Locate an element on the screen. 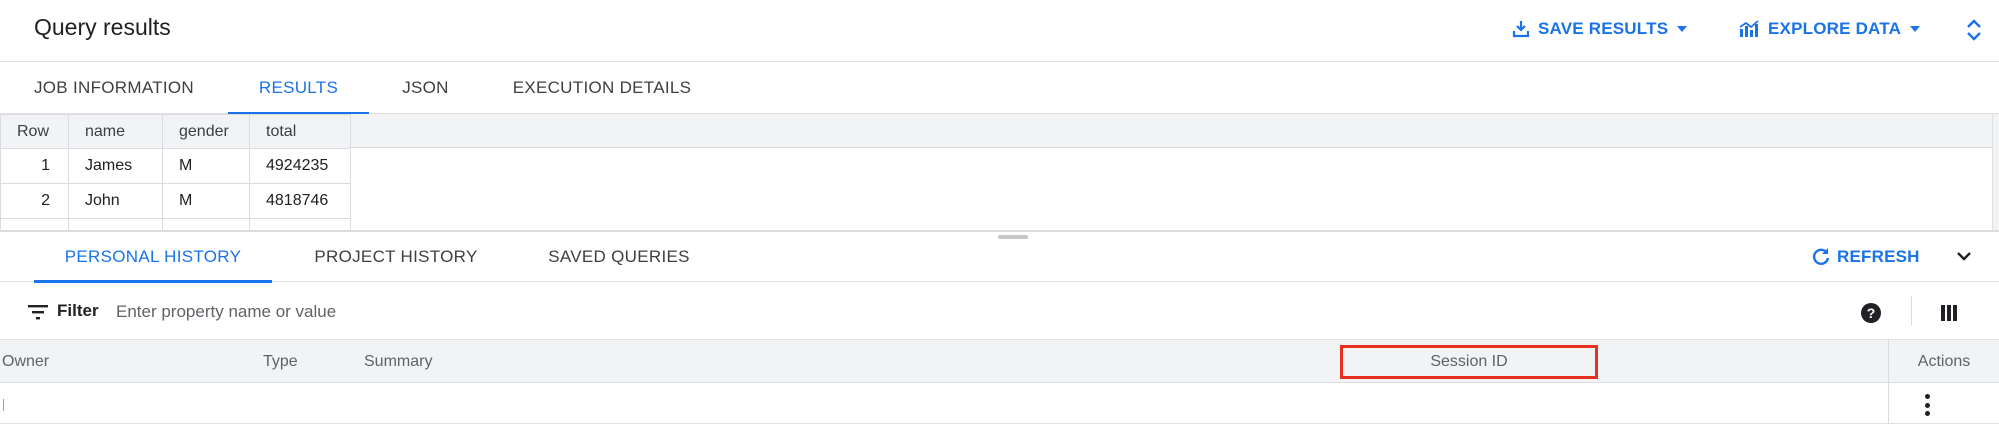 Image resolution: width=1999 pixels, height=429 pixels. session-id-highlight is located at coordinates (1469, 362).